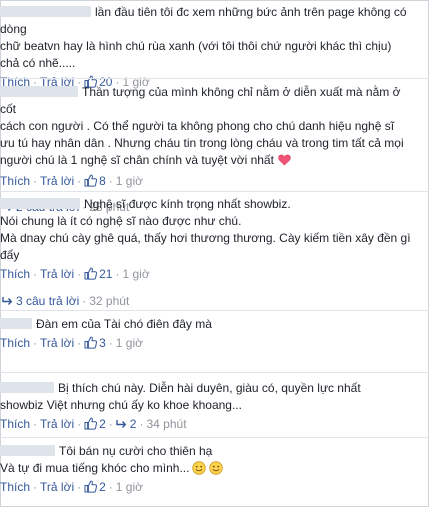 The height and width of the screenshot is (507, 429). What do you see at coordinates (102, 181) in the screenshot?
I see `like-count: 8` at bounding box center [102, 181].